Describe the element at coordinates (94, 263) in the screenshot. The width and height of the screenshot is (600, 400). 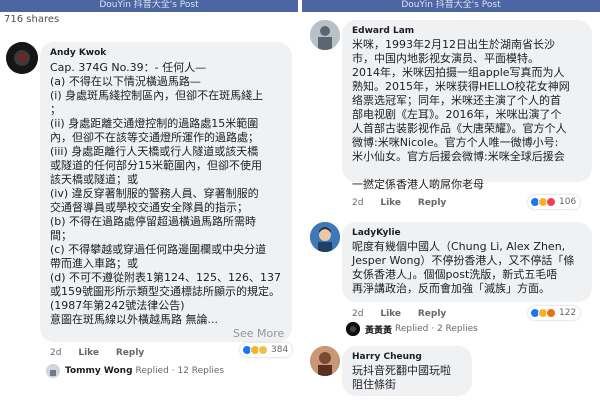
I see `comment-line: 帶而進入車路；或` at that location.